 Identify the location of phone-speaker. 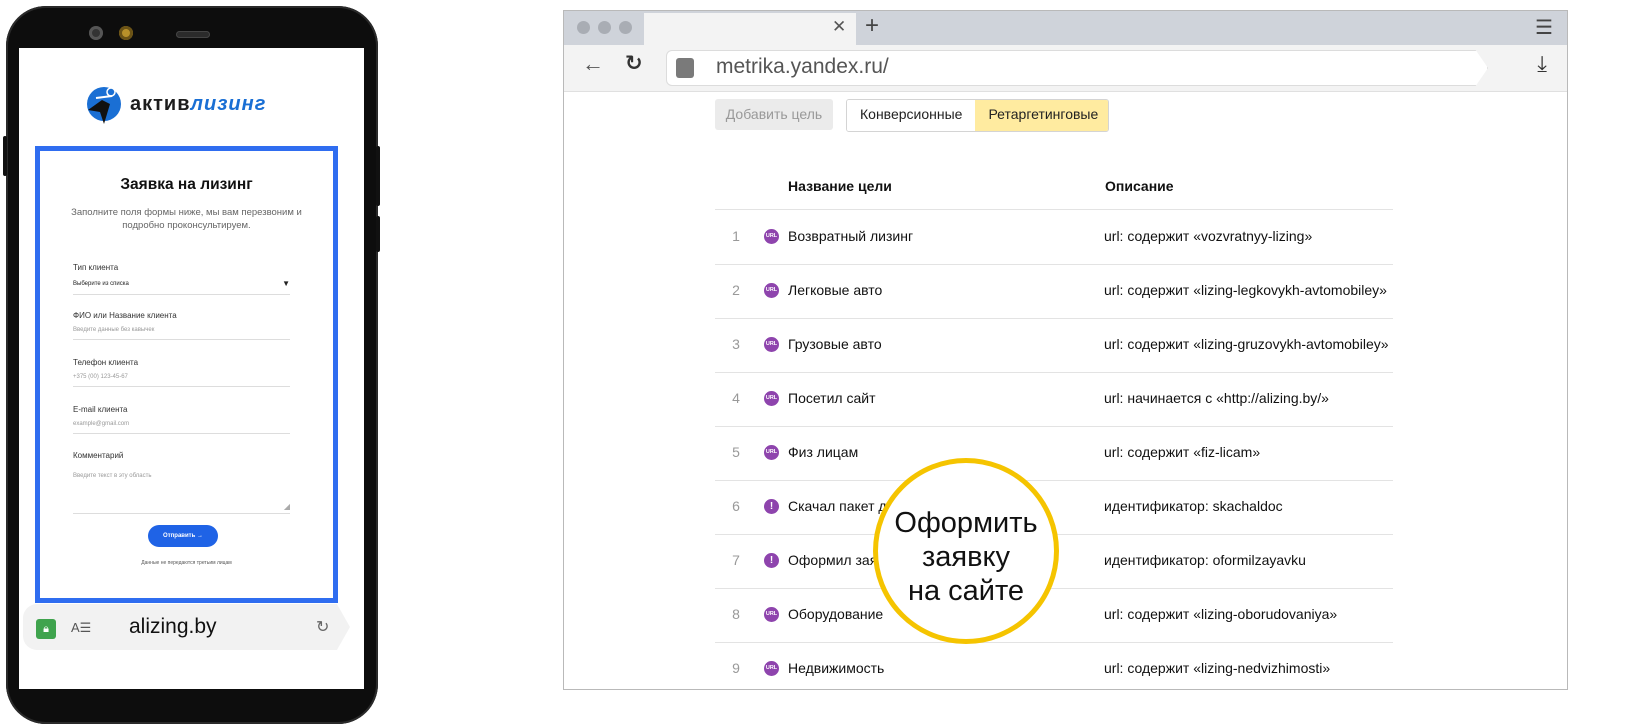
(193, 34).